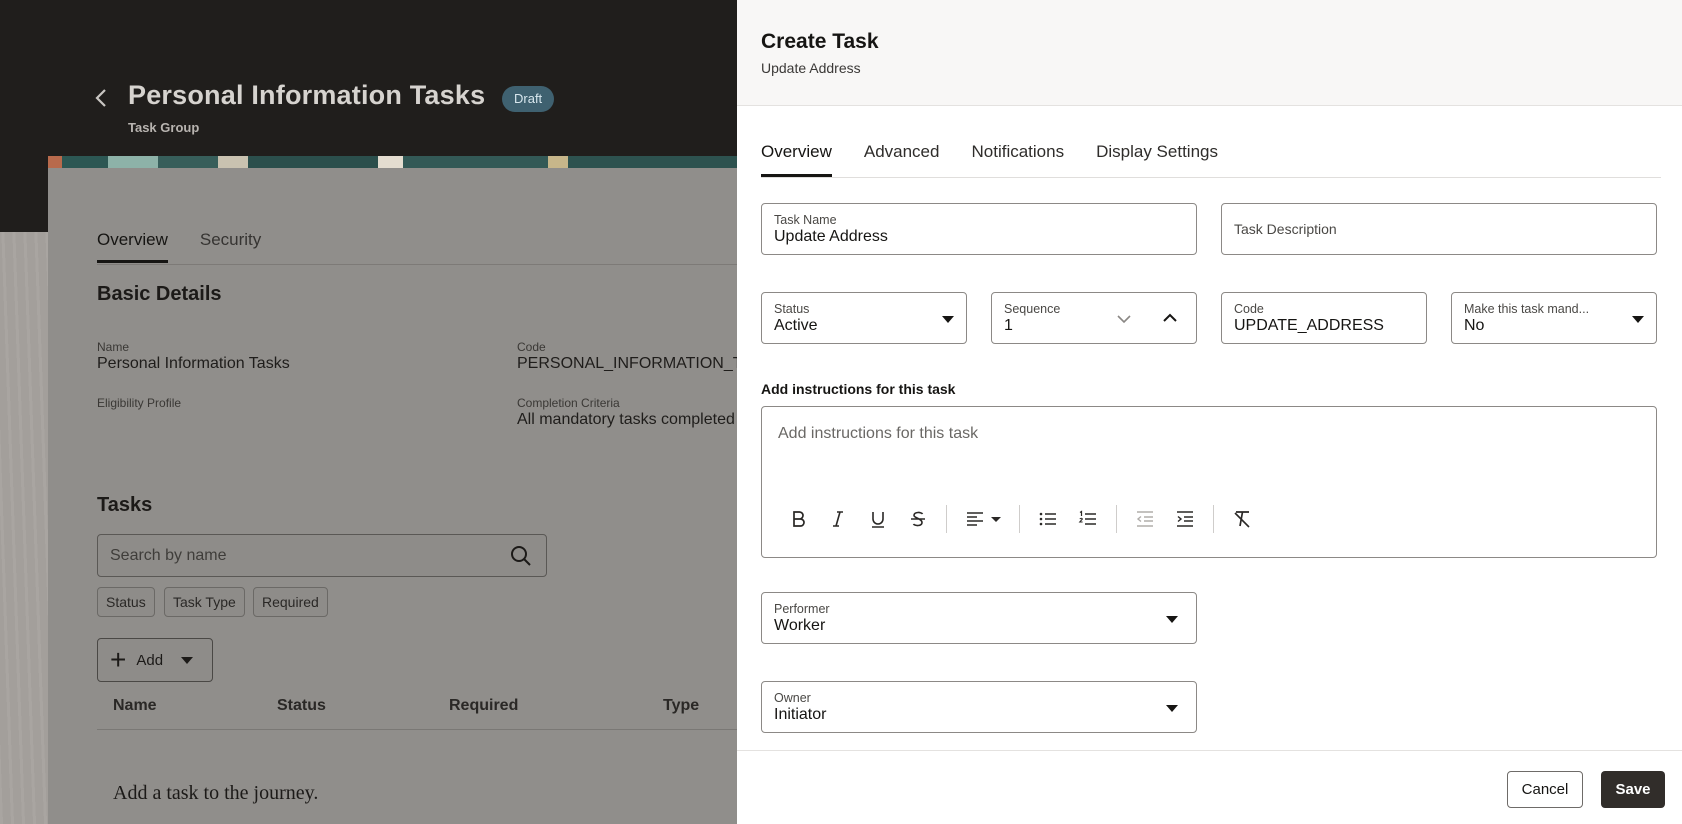  What do you see at coordinates (1088, 519) in the screenshot?
I see `numbered-list-icon` at bounding box center [1088, 519].